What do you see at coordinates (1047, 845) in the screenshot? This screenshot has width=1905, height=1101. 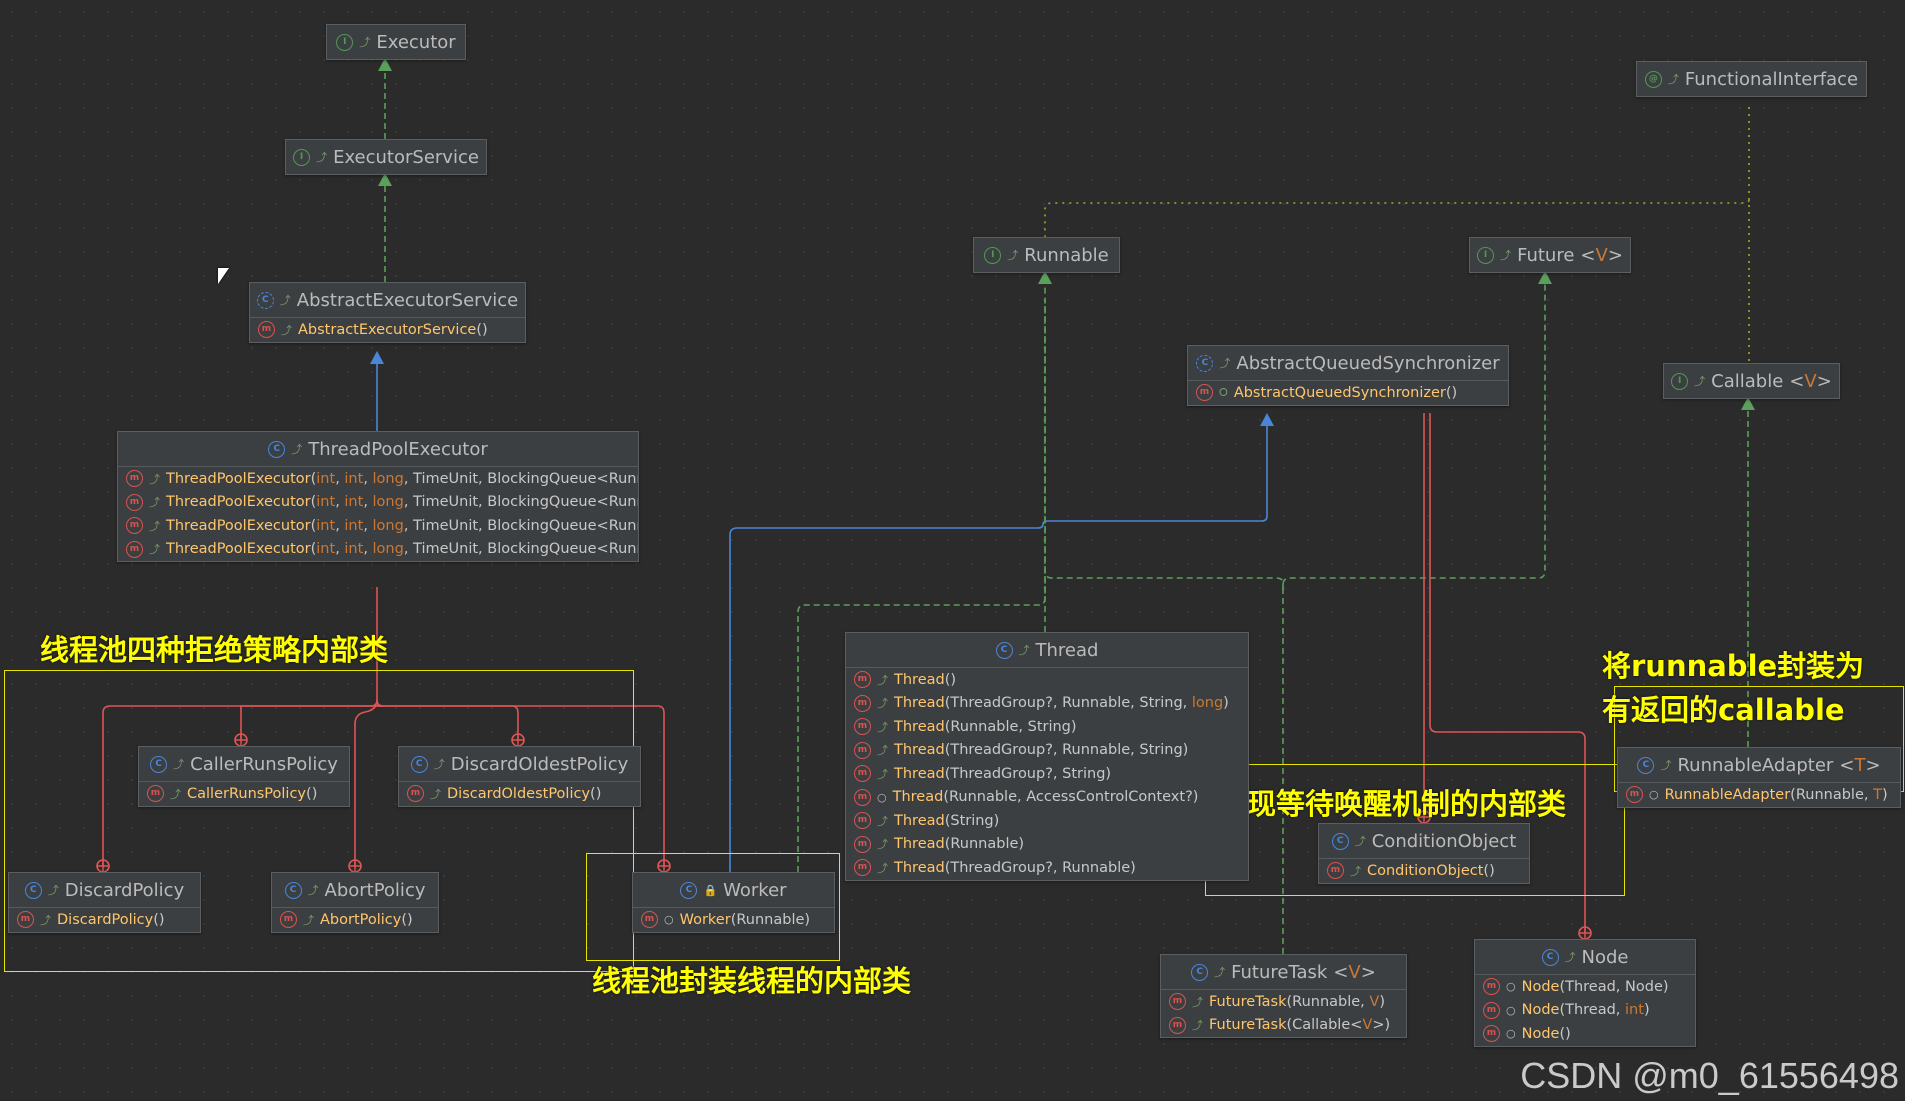 I see `thread-constructor-row: m ⤴ Thread(Runnable)` at bounding box center [1047, 845].